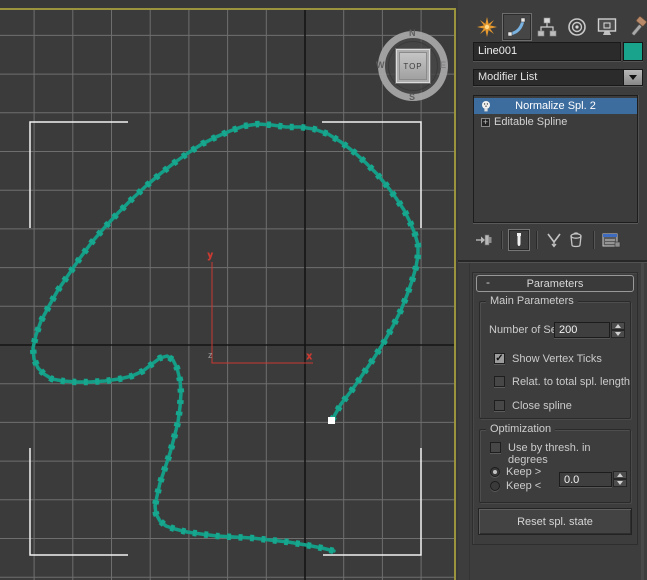  What do you see at coordinates (558, 77) in the screenshot?
I see `modifier-list-dropdown: Modifier List` at bounding box center [558, 77].